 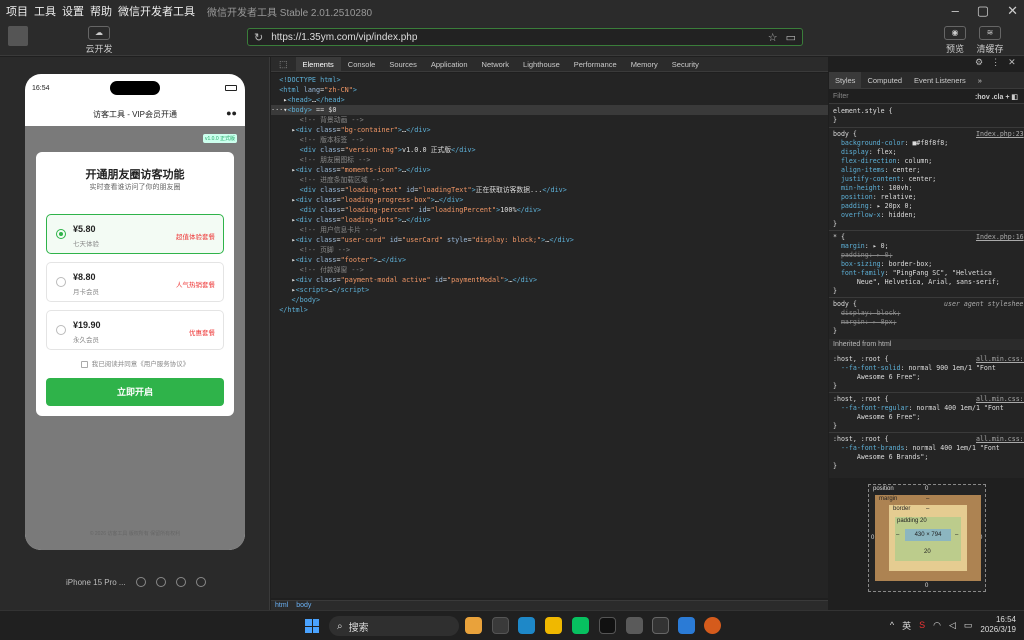 I want to click on tab-memory: Memory, so click(x=644, y=64).